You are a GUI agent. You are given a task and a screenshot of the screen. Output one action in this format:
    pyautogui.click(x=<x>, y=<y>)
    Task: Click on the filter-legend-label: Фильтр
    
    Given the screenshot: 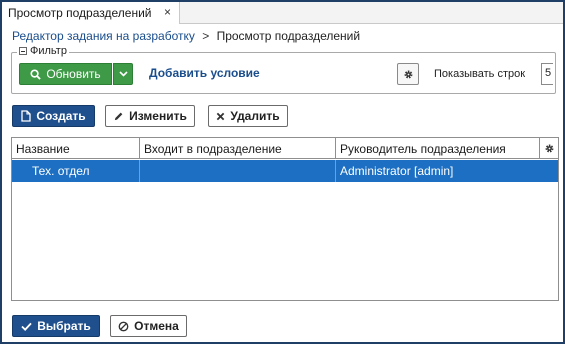 What is the action you would take?
    pyautogui.click(x=48, y=51)
    